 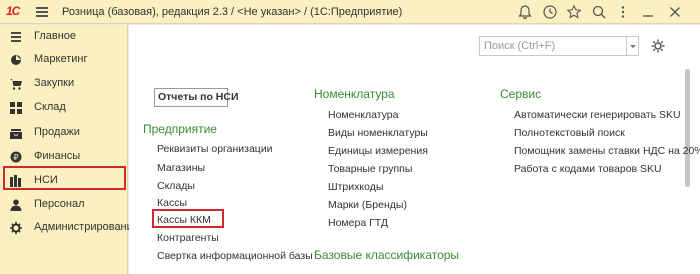 I want to click on sales-icon, so click(x=16, y=134).